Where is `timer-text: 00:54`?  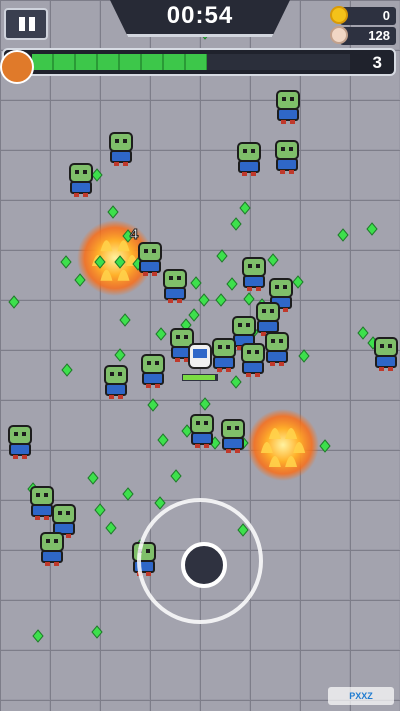
timer-text: 00:54 is located at coordinates (200, 15).